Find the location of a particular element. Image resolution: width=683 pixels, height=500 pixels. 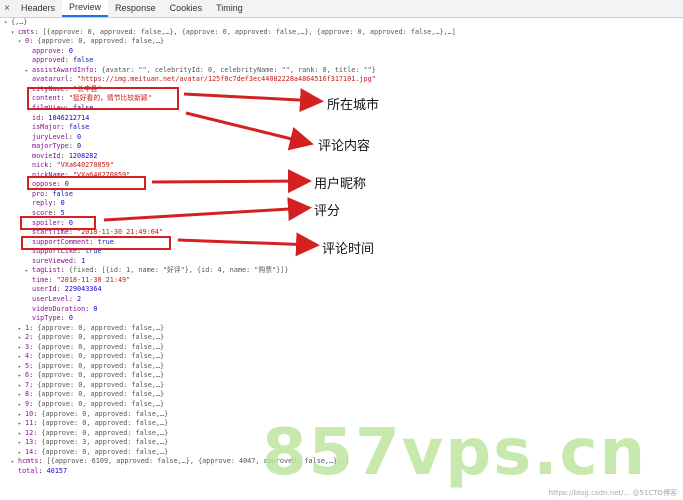

tab-headers: Headers is located at coordinates (38, 8).